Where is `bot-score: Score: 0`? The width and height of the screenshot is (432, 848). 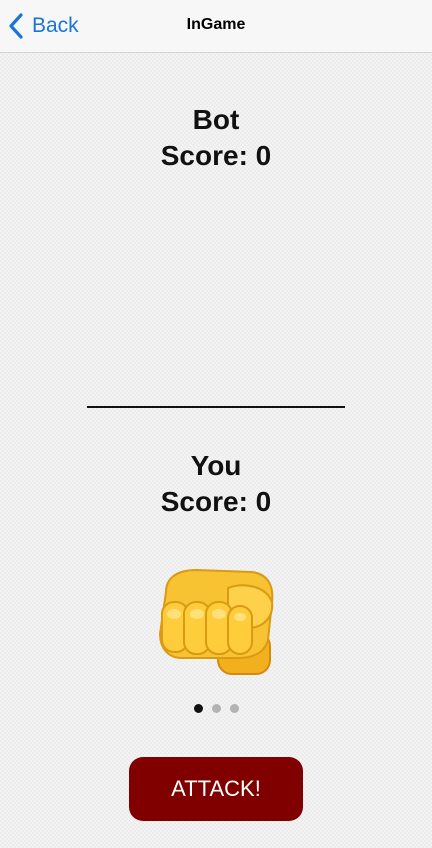 bot-score: Score: 0 is located at coordinates (216, 155).